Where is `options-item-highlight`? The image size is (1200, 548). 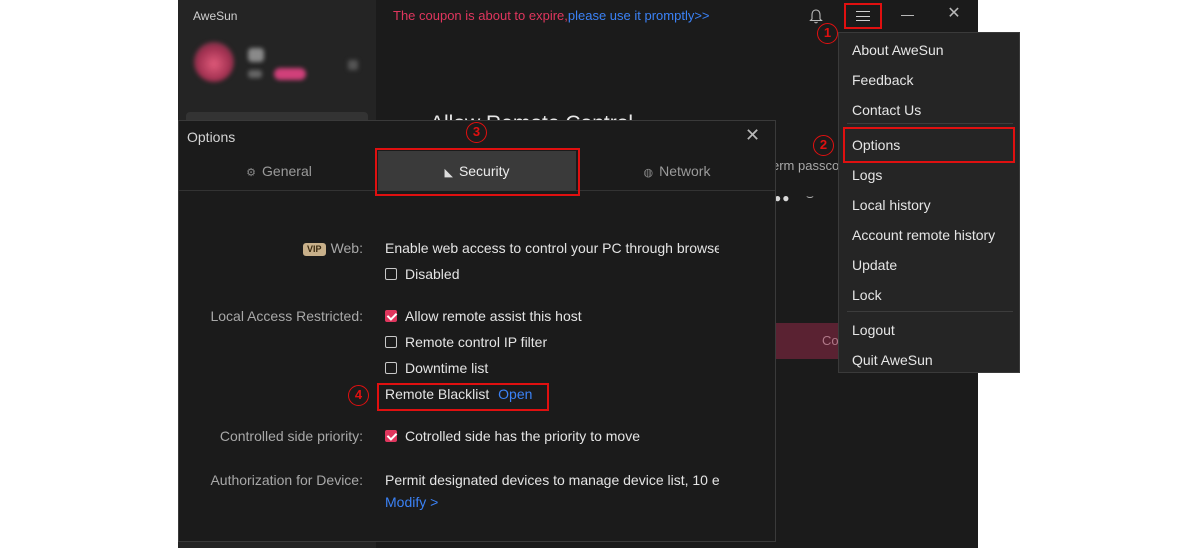
options-item-highlight is located at coordinates (929, 145).